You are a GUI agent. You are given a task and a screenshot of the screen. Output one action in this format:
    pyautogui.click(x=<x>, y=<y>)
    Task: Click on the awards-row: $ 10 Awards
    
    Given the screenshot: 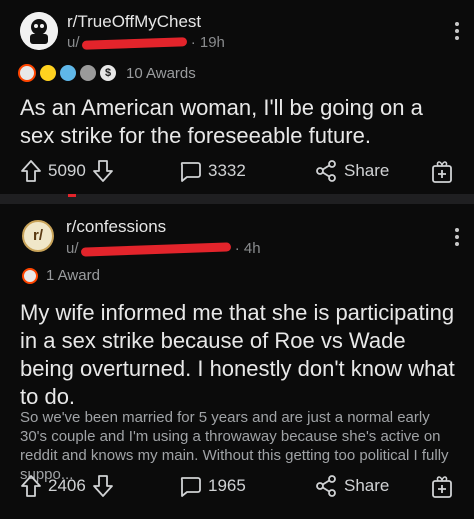 What is the action you would take?
    pyautogui.click(x=107, y=73)
    